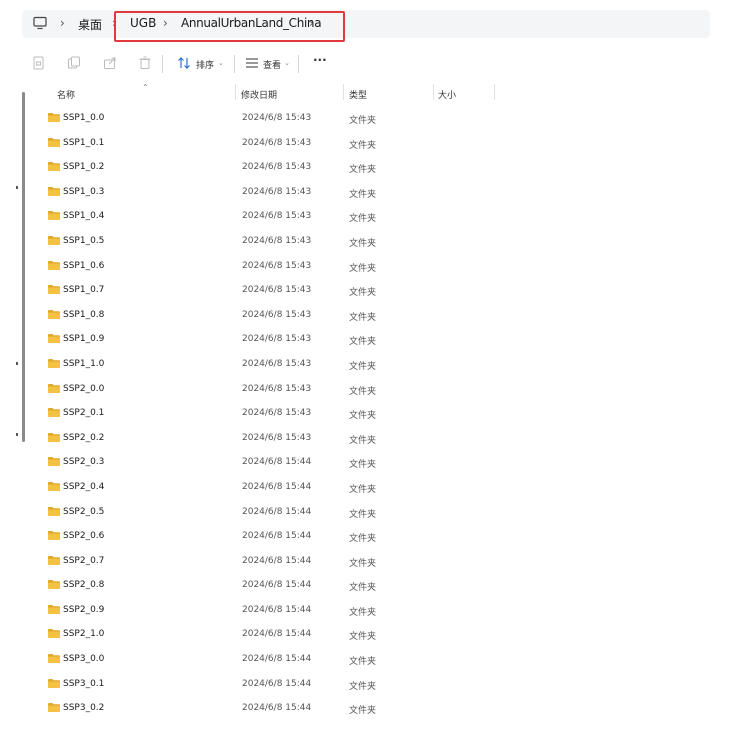 The width and height of the screenshot is (747, 743). Describe the element at coordinates (84, 339) in the screenshot. I see `file-name: SSP1_0.9` at that location.